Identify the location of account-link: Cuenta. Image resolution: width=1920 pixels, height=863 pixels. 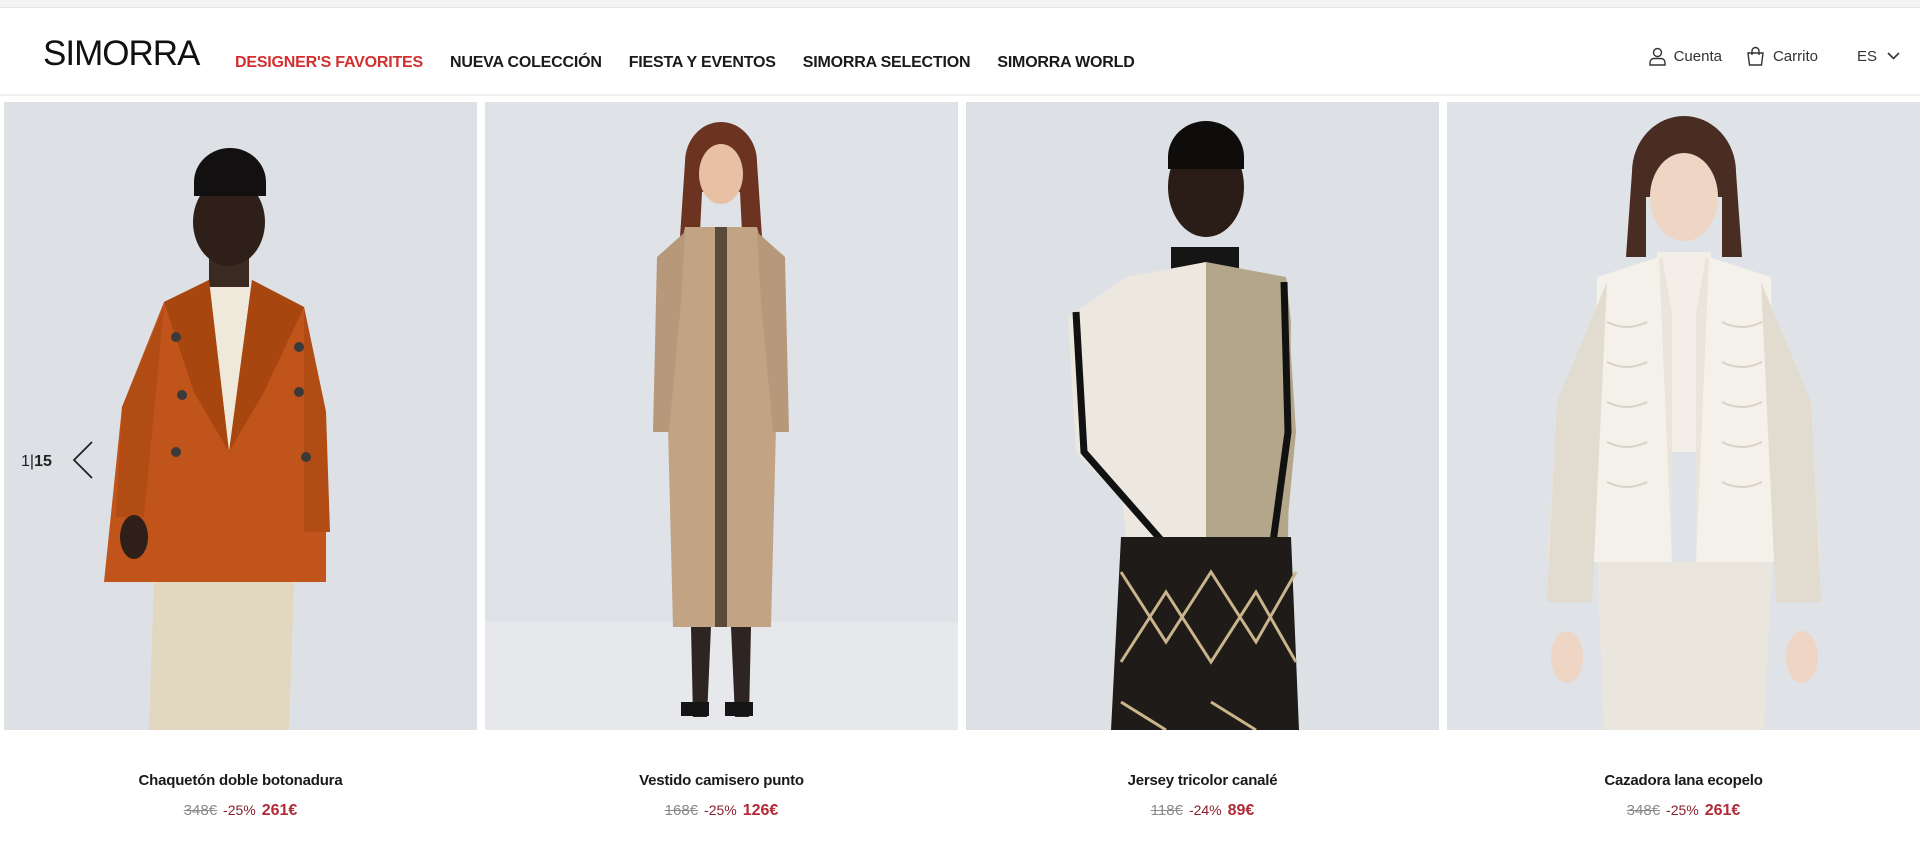
(1685, 56).